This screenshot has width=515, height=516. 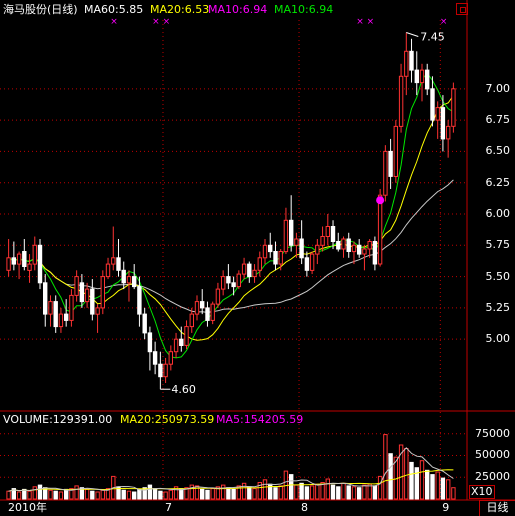 I want to click on price-tick-label: 6.25, so click(x=498, y=182).